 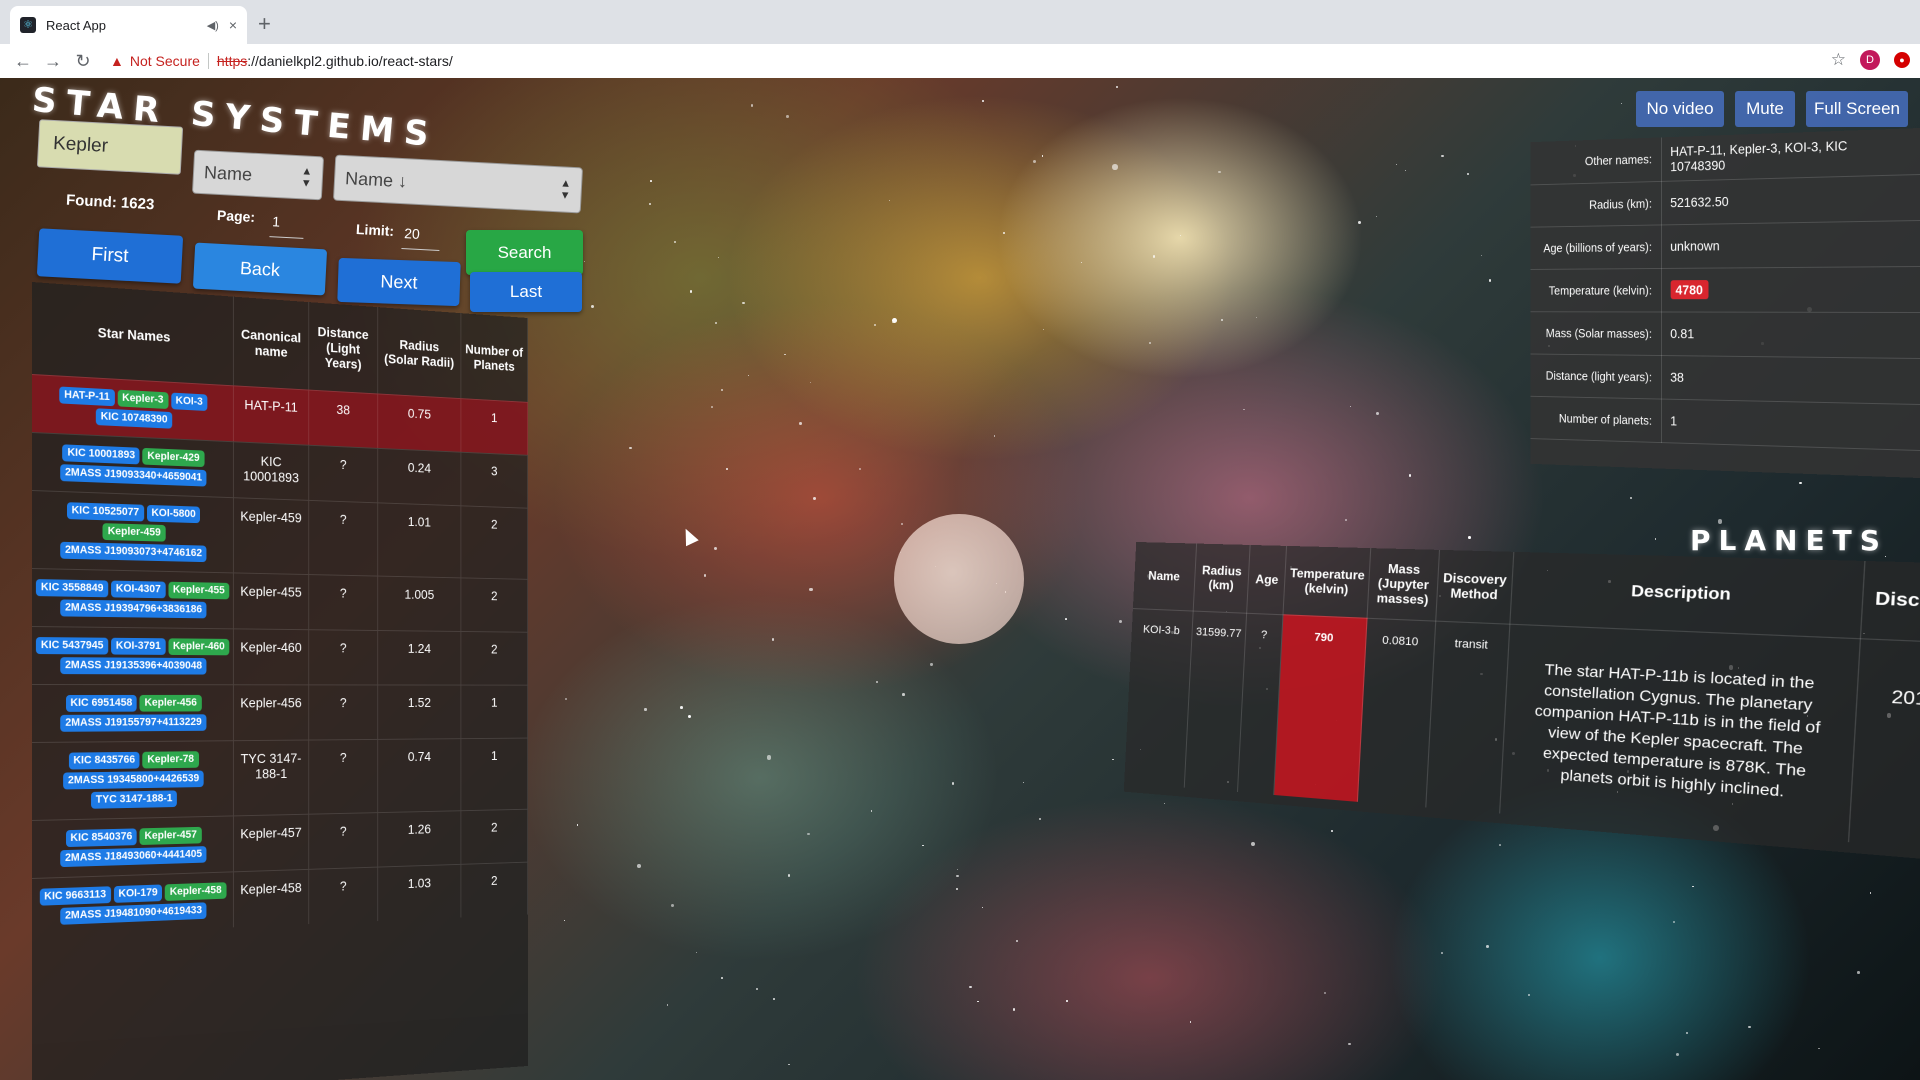 What do you see at coordinates (524, 252) in the screenshot?
I see `search-button: Search` at bounding box center [524, 252].